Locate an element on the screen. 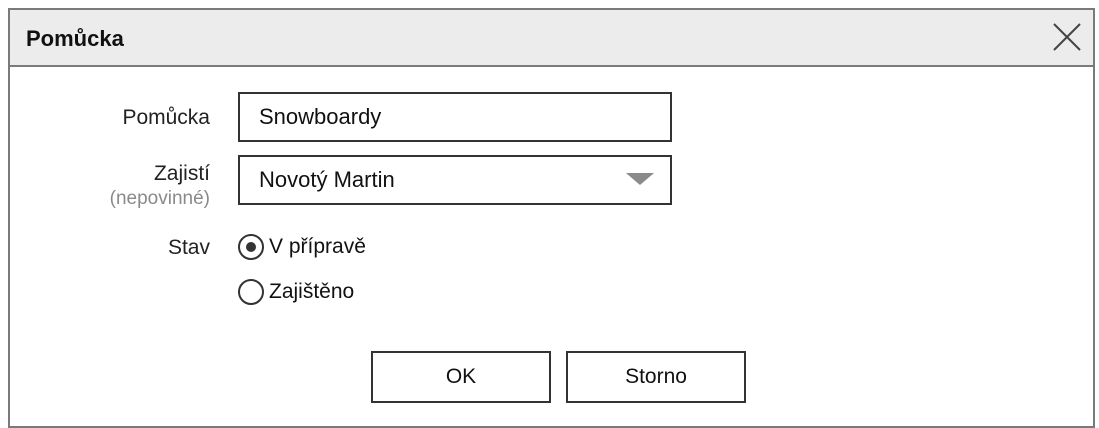  assignee-optional-note: (nepovinné) is located at coordinates (159, 198).